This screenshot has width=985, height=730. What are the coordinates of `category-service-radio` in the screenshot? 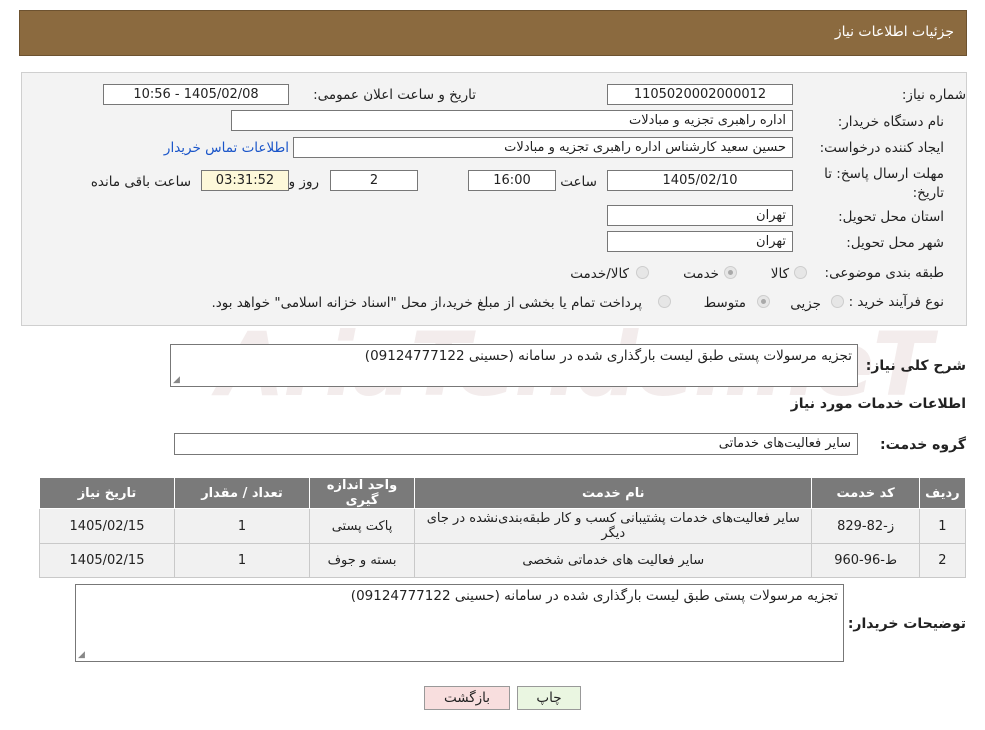 It's located at (730, 272).